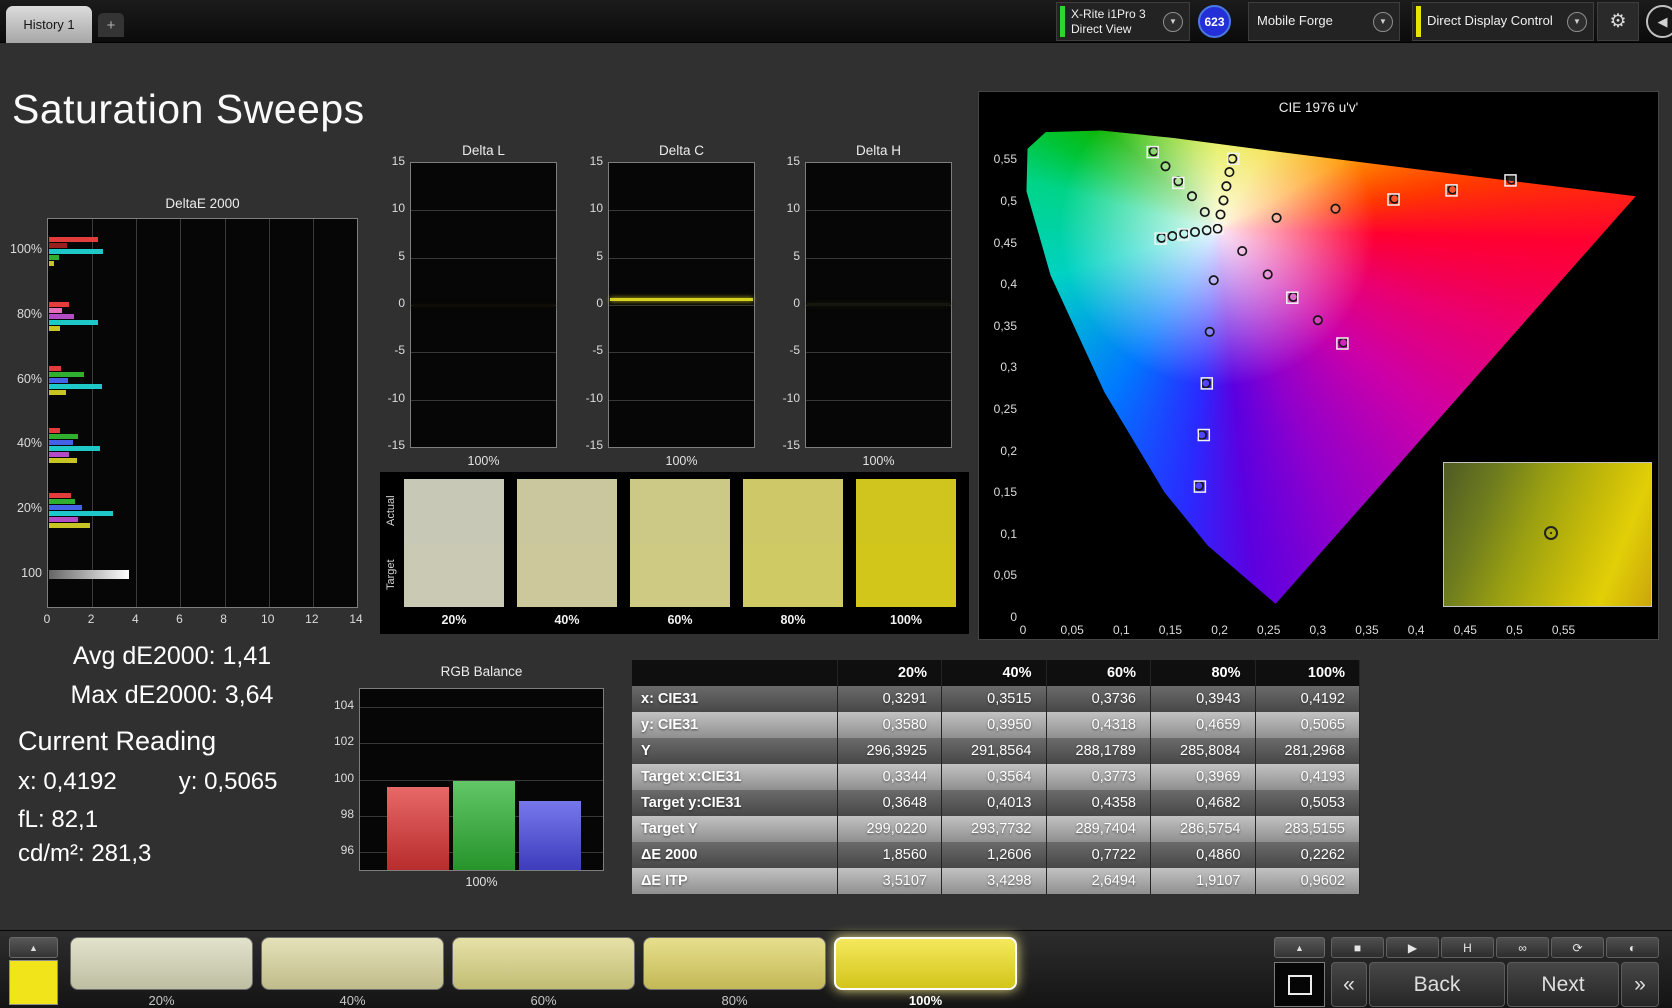 The width and height of the screenshot is (1672, 1008). What do you see at coordinates (111, 25) in the screenshot?
I see `add-tab-button: +` at bounding box center [111, 25].